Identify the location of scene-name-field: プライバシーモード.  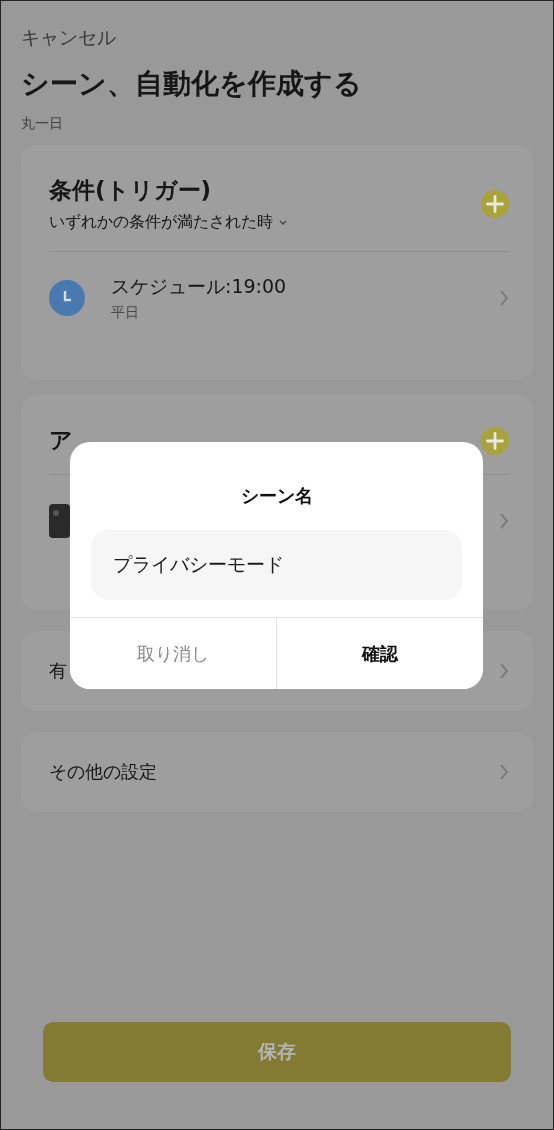
(276, 565).